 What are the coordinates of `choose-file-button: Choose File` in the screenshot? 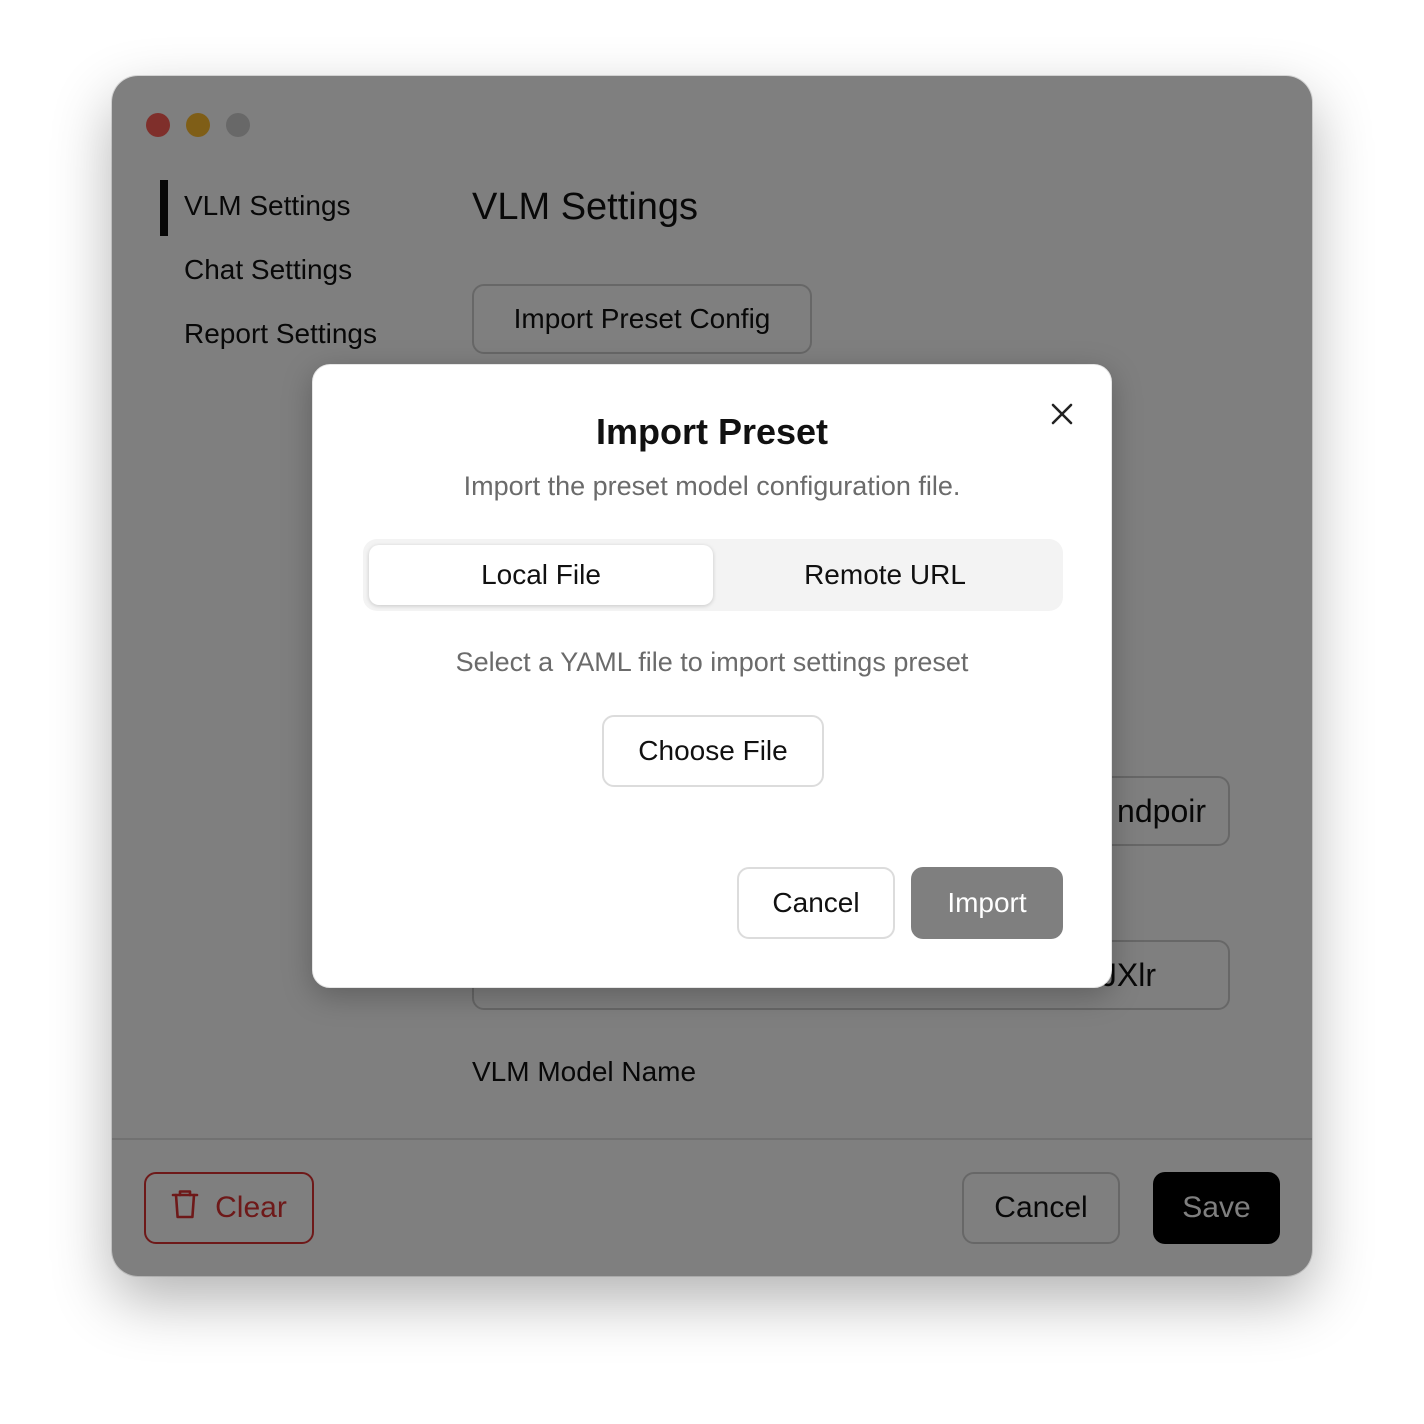 It's located at (713, 751).